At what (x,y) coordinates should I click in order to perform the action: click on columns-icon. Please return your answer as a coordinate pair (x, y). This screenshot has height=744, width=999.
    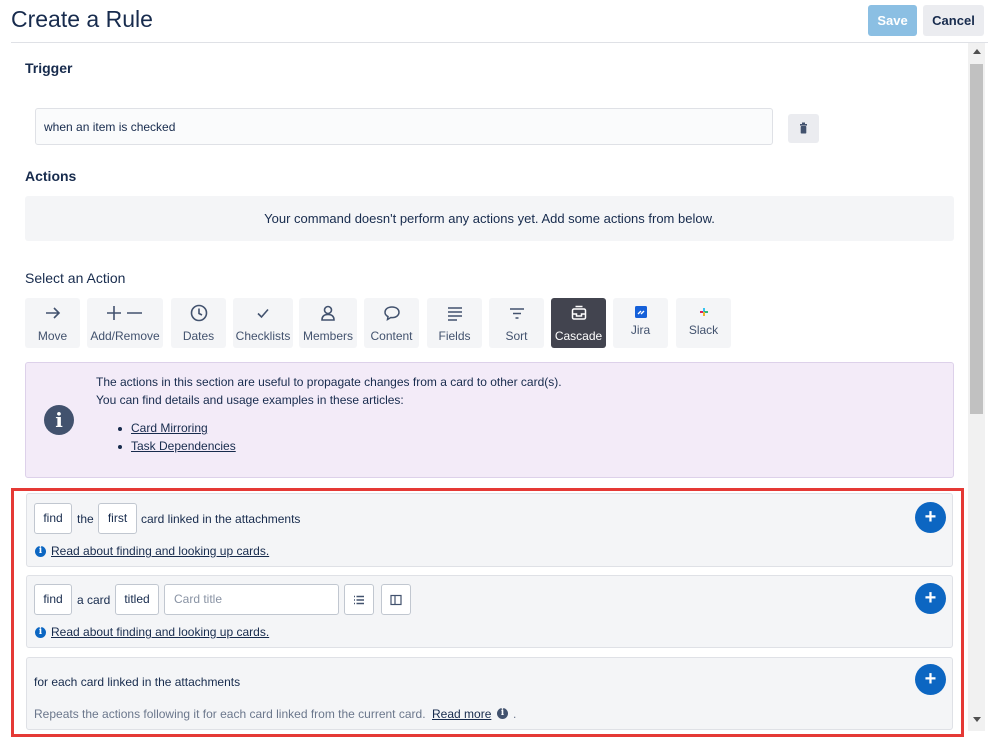
    Looking at the image, I should click on (396, 599).